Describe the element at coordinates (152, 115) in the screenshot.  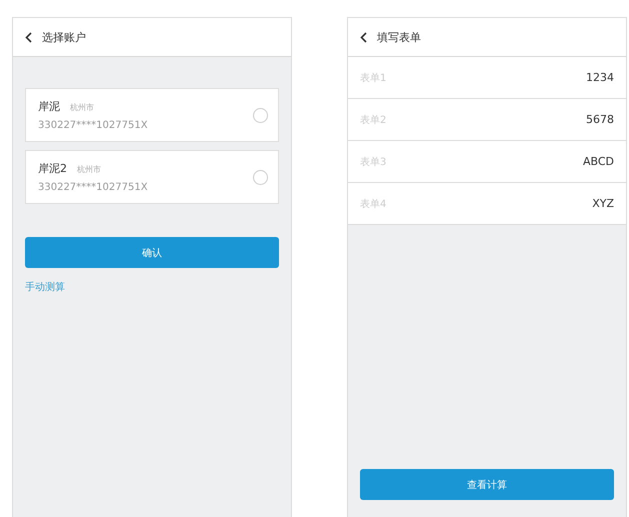
I see `account-card: 岸泥 杭州市 330227****1027751X` at that location.